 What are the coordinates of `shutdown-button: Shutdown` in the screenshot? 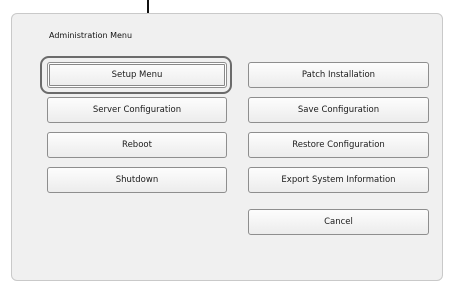 It's located at (137, 180).